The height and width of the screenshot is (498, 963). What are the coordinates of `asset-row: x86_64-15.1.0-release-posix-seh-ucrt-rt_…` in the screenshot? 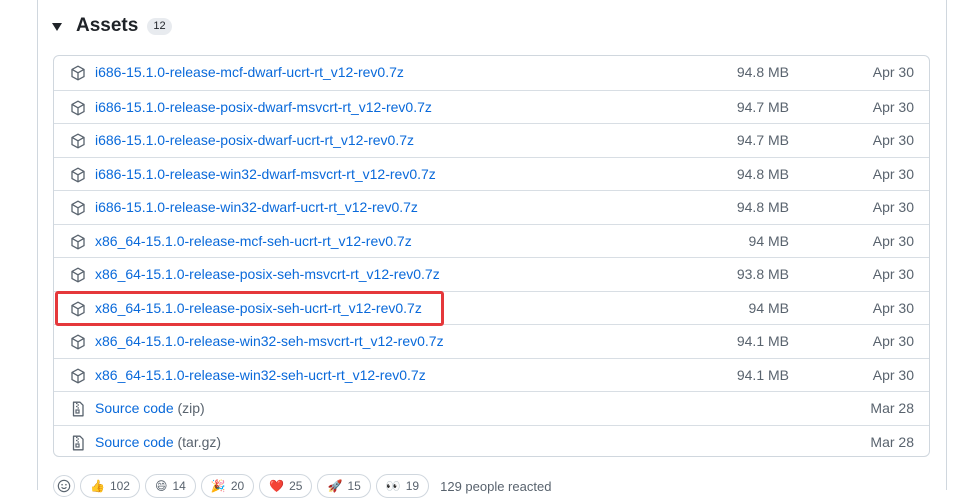 It's located at (491, 307).